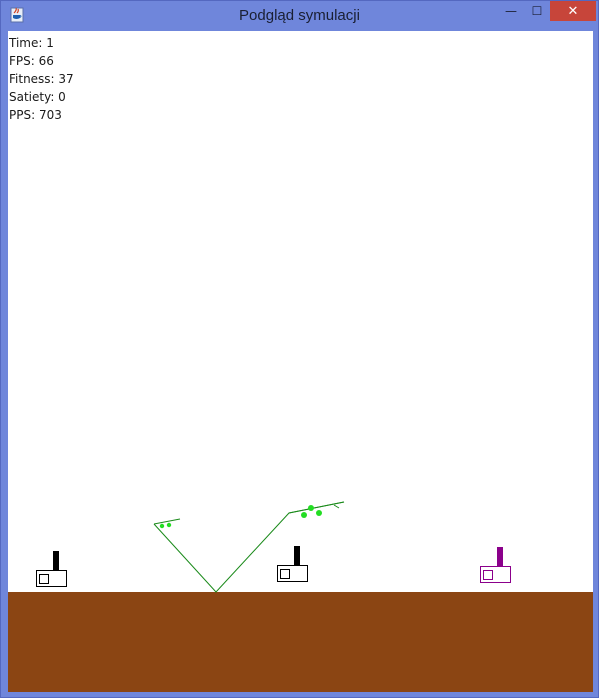 The image size is (599, 698). I want to click on stat-fps: FPS: 66, so click(31, 61).